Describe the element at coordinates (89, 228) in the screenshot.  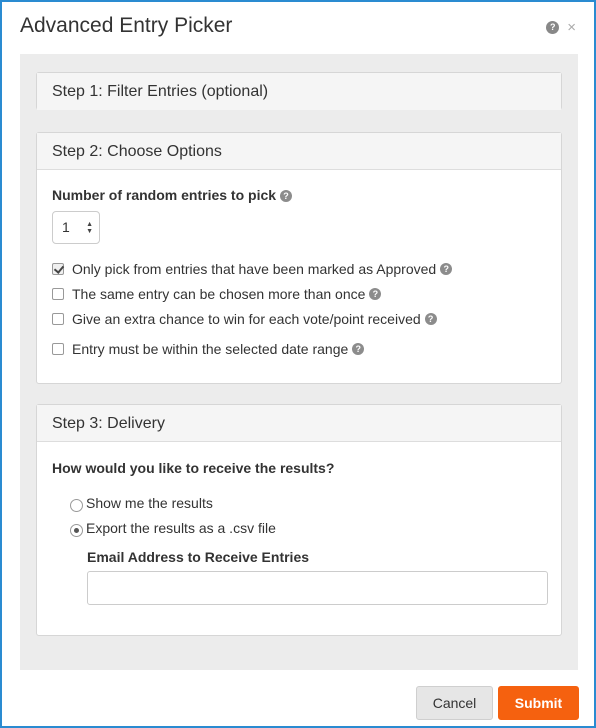
I see `select-arrows-icon: ▲ ▼` at that location.